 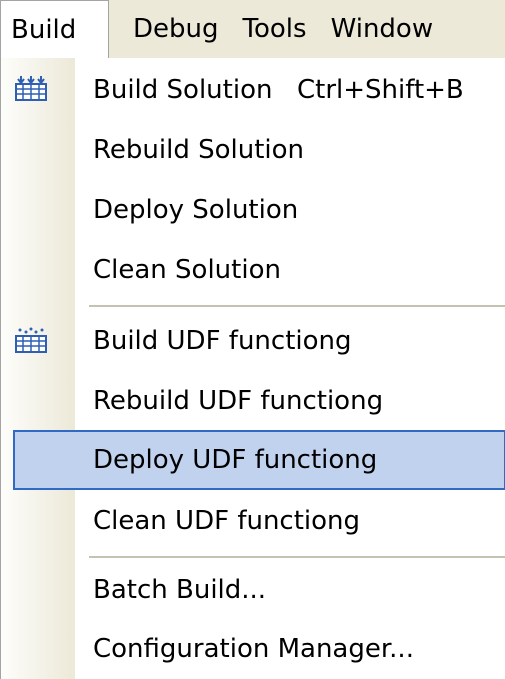 I want to click on menu-debug: Debug, so click(x=164, y=29).